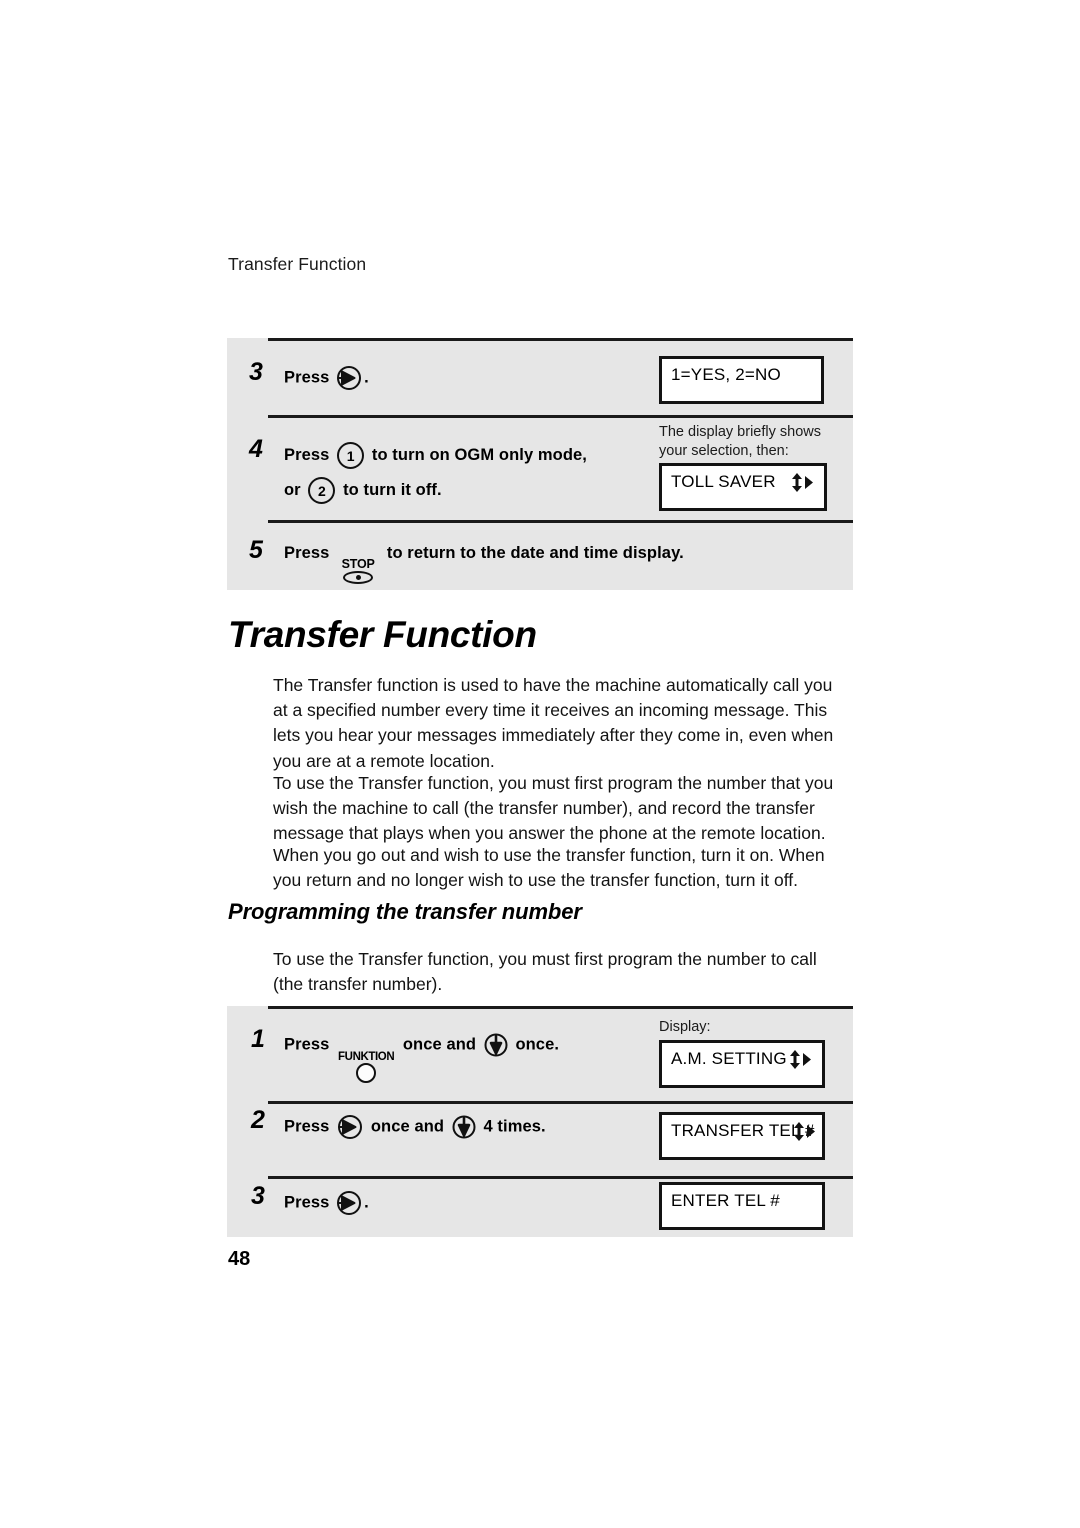  Describe the element at coordinates (537, 1044) in the screenshot. I see `step-text-fragment: once.` at that location.